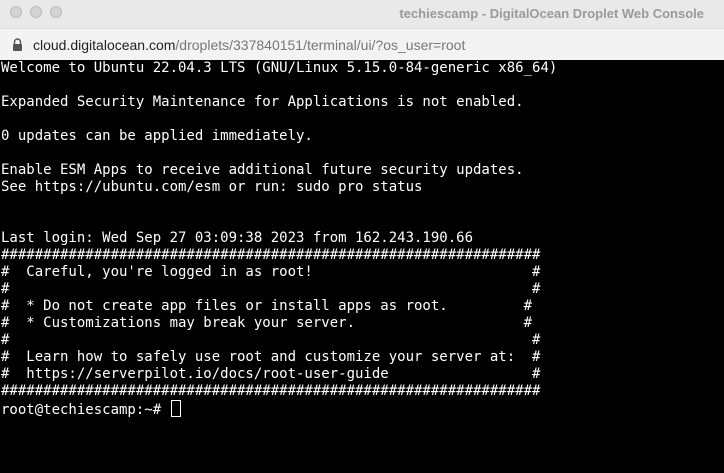 This screenshot has height=473, width=724. What do you see at coordinates (157, 136) in the screenshot?
I see `terminal-line: 0 updates can be applied immediately.` at bounding box center [157, 136].